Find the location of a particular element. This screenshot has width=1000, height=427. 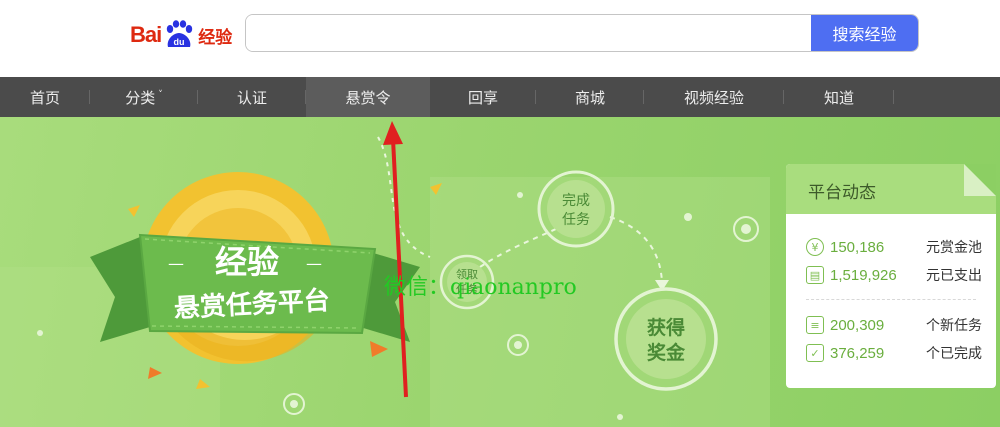

nav-item-label: 认证 is located at coordinates (251, 97).